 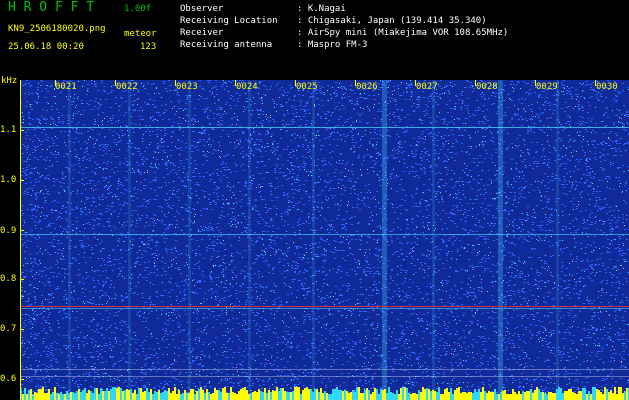 I want to click on observer-label: Observer, so click(x=202, y=9).